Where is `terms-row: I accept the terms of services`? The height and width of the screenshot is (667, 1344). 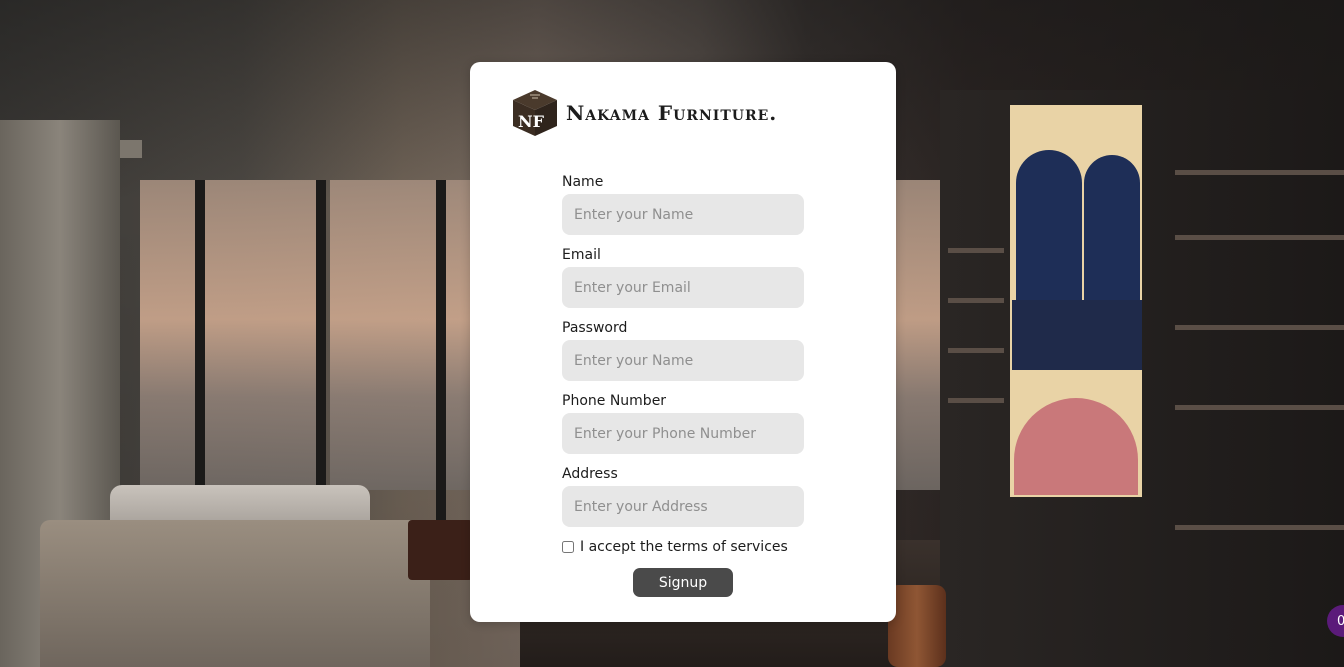 terms-row: I accept the terms of services is located at coordinates (683, 547).